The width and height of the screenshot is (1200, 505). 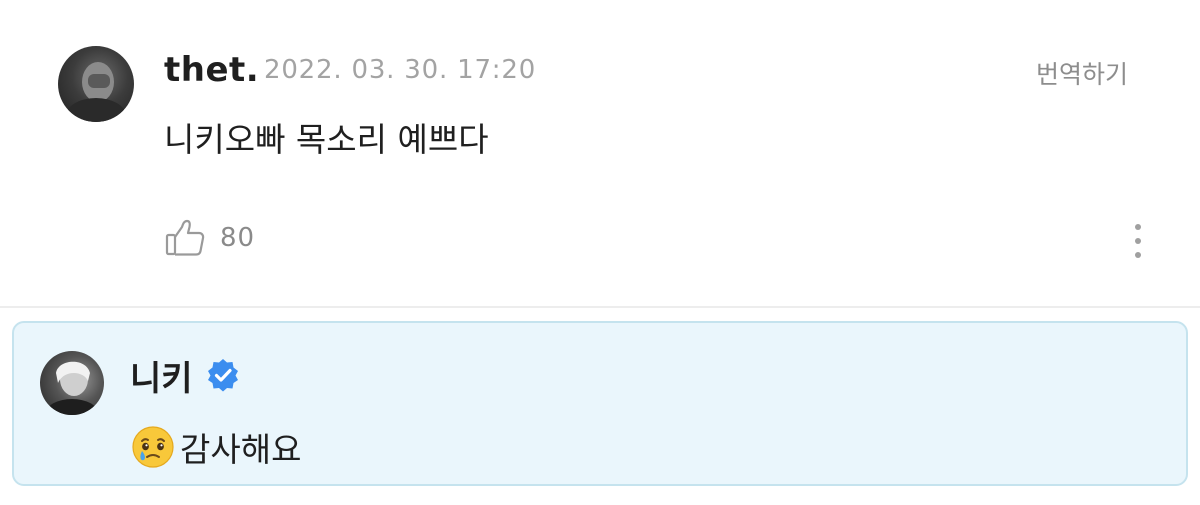 I want to click on comment-body: 니키오빠 목소리 예쁘다, so click(x=326, y=139).